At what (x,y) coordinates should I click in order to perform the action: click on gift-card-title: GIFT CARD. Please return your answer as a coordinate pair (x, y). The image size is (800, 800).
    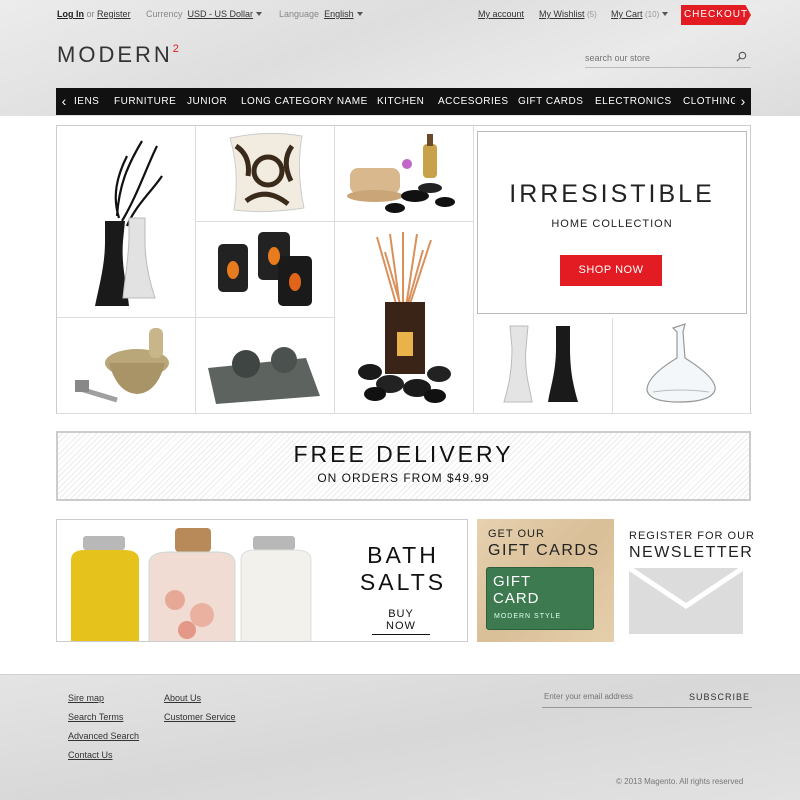
    Looking at the image, I should click on (516, 590).